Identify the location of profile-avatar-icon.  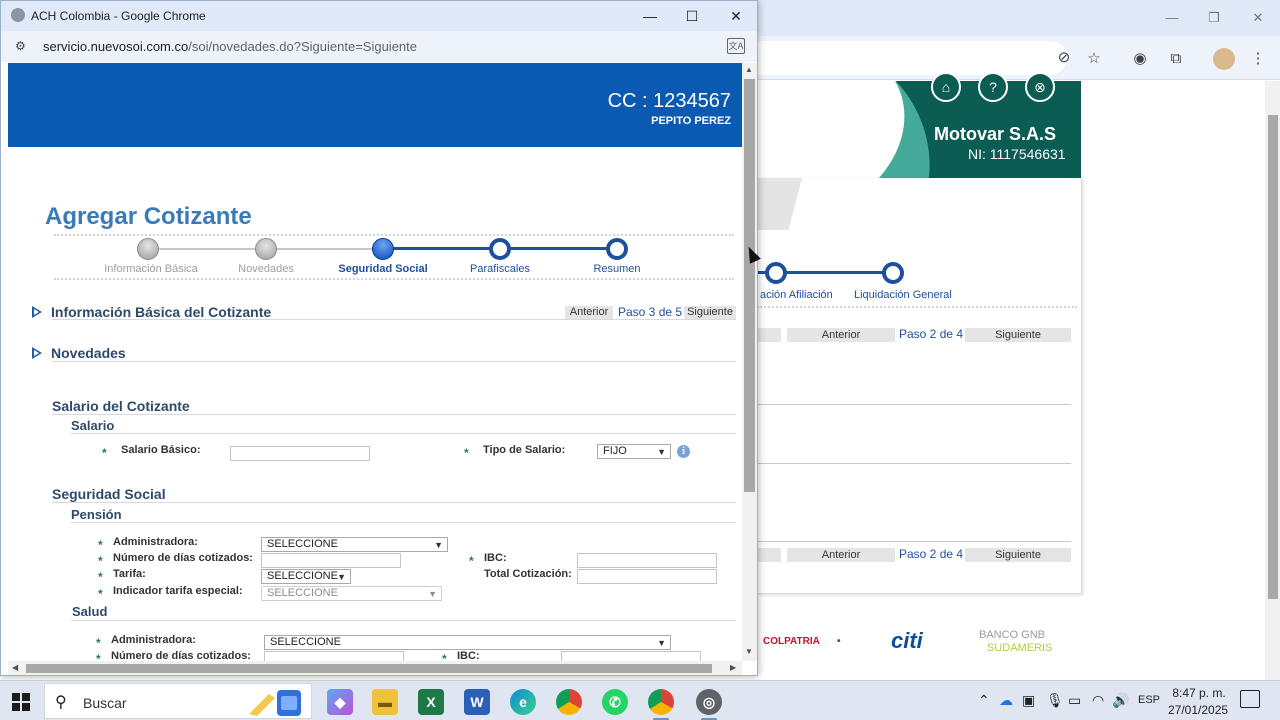
(1224, 59).